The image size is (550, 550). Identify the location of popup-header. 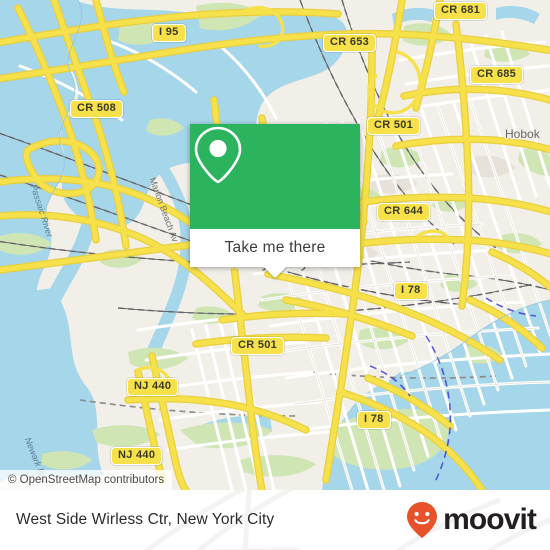
(275, 176).